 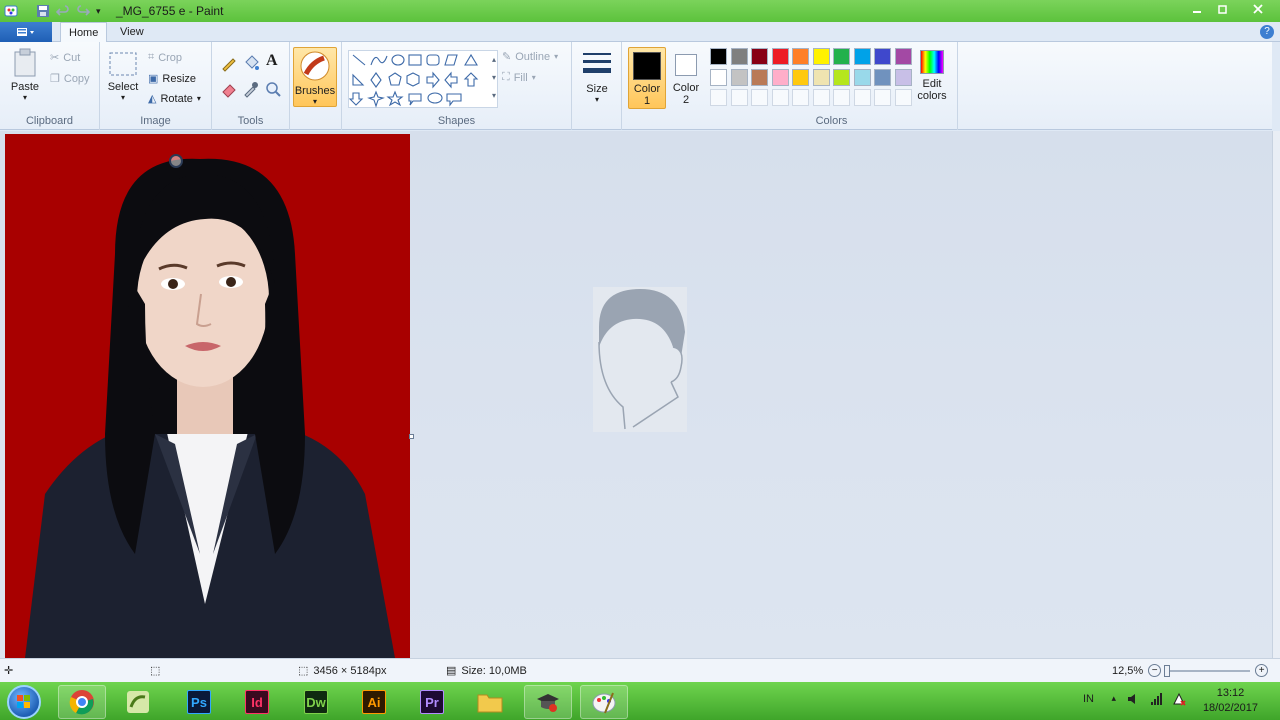 I want to click on tab-view: View, so click(x=132, y=32).